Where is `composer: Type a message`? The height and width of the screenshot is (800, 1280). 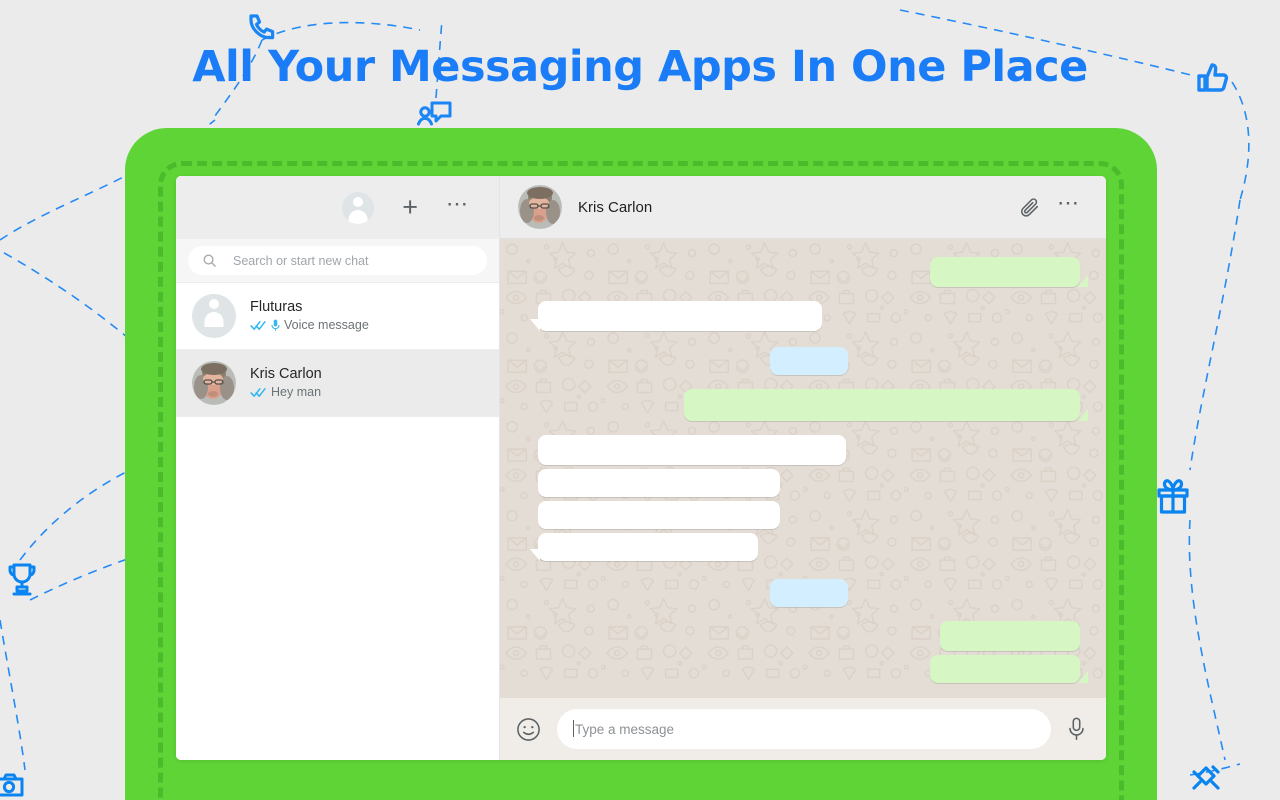
composer: Type a message is located at coordinates (803, 729).